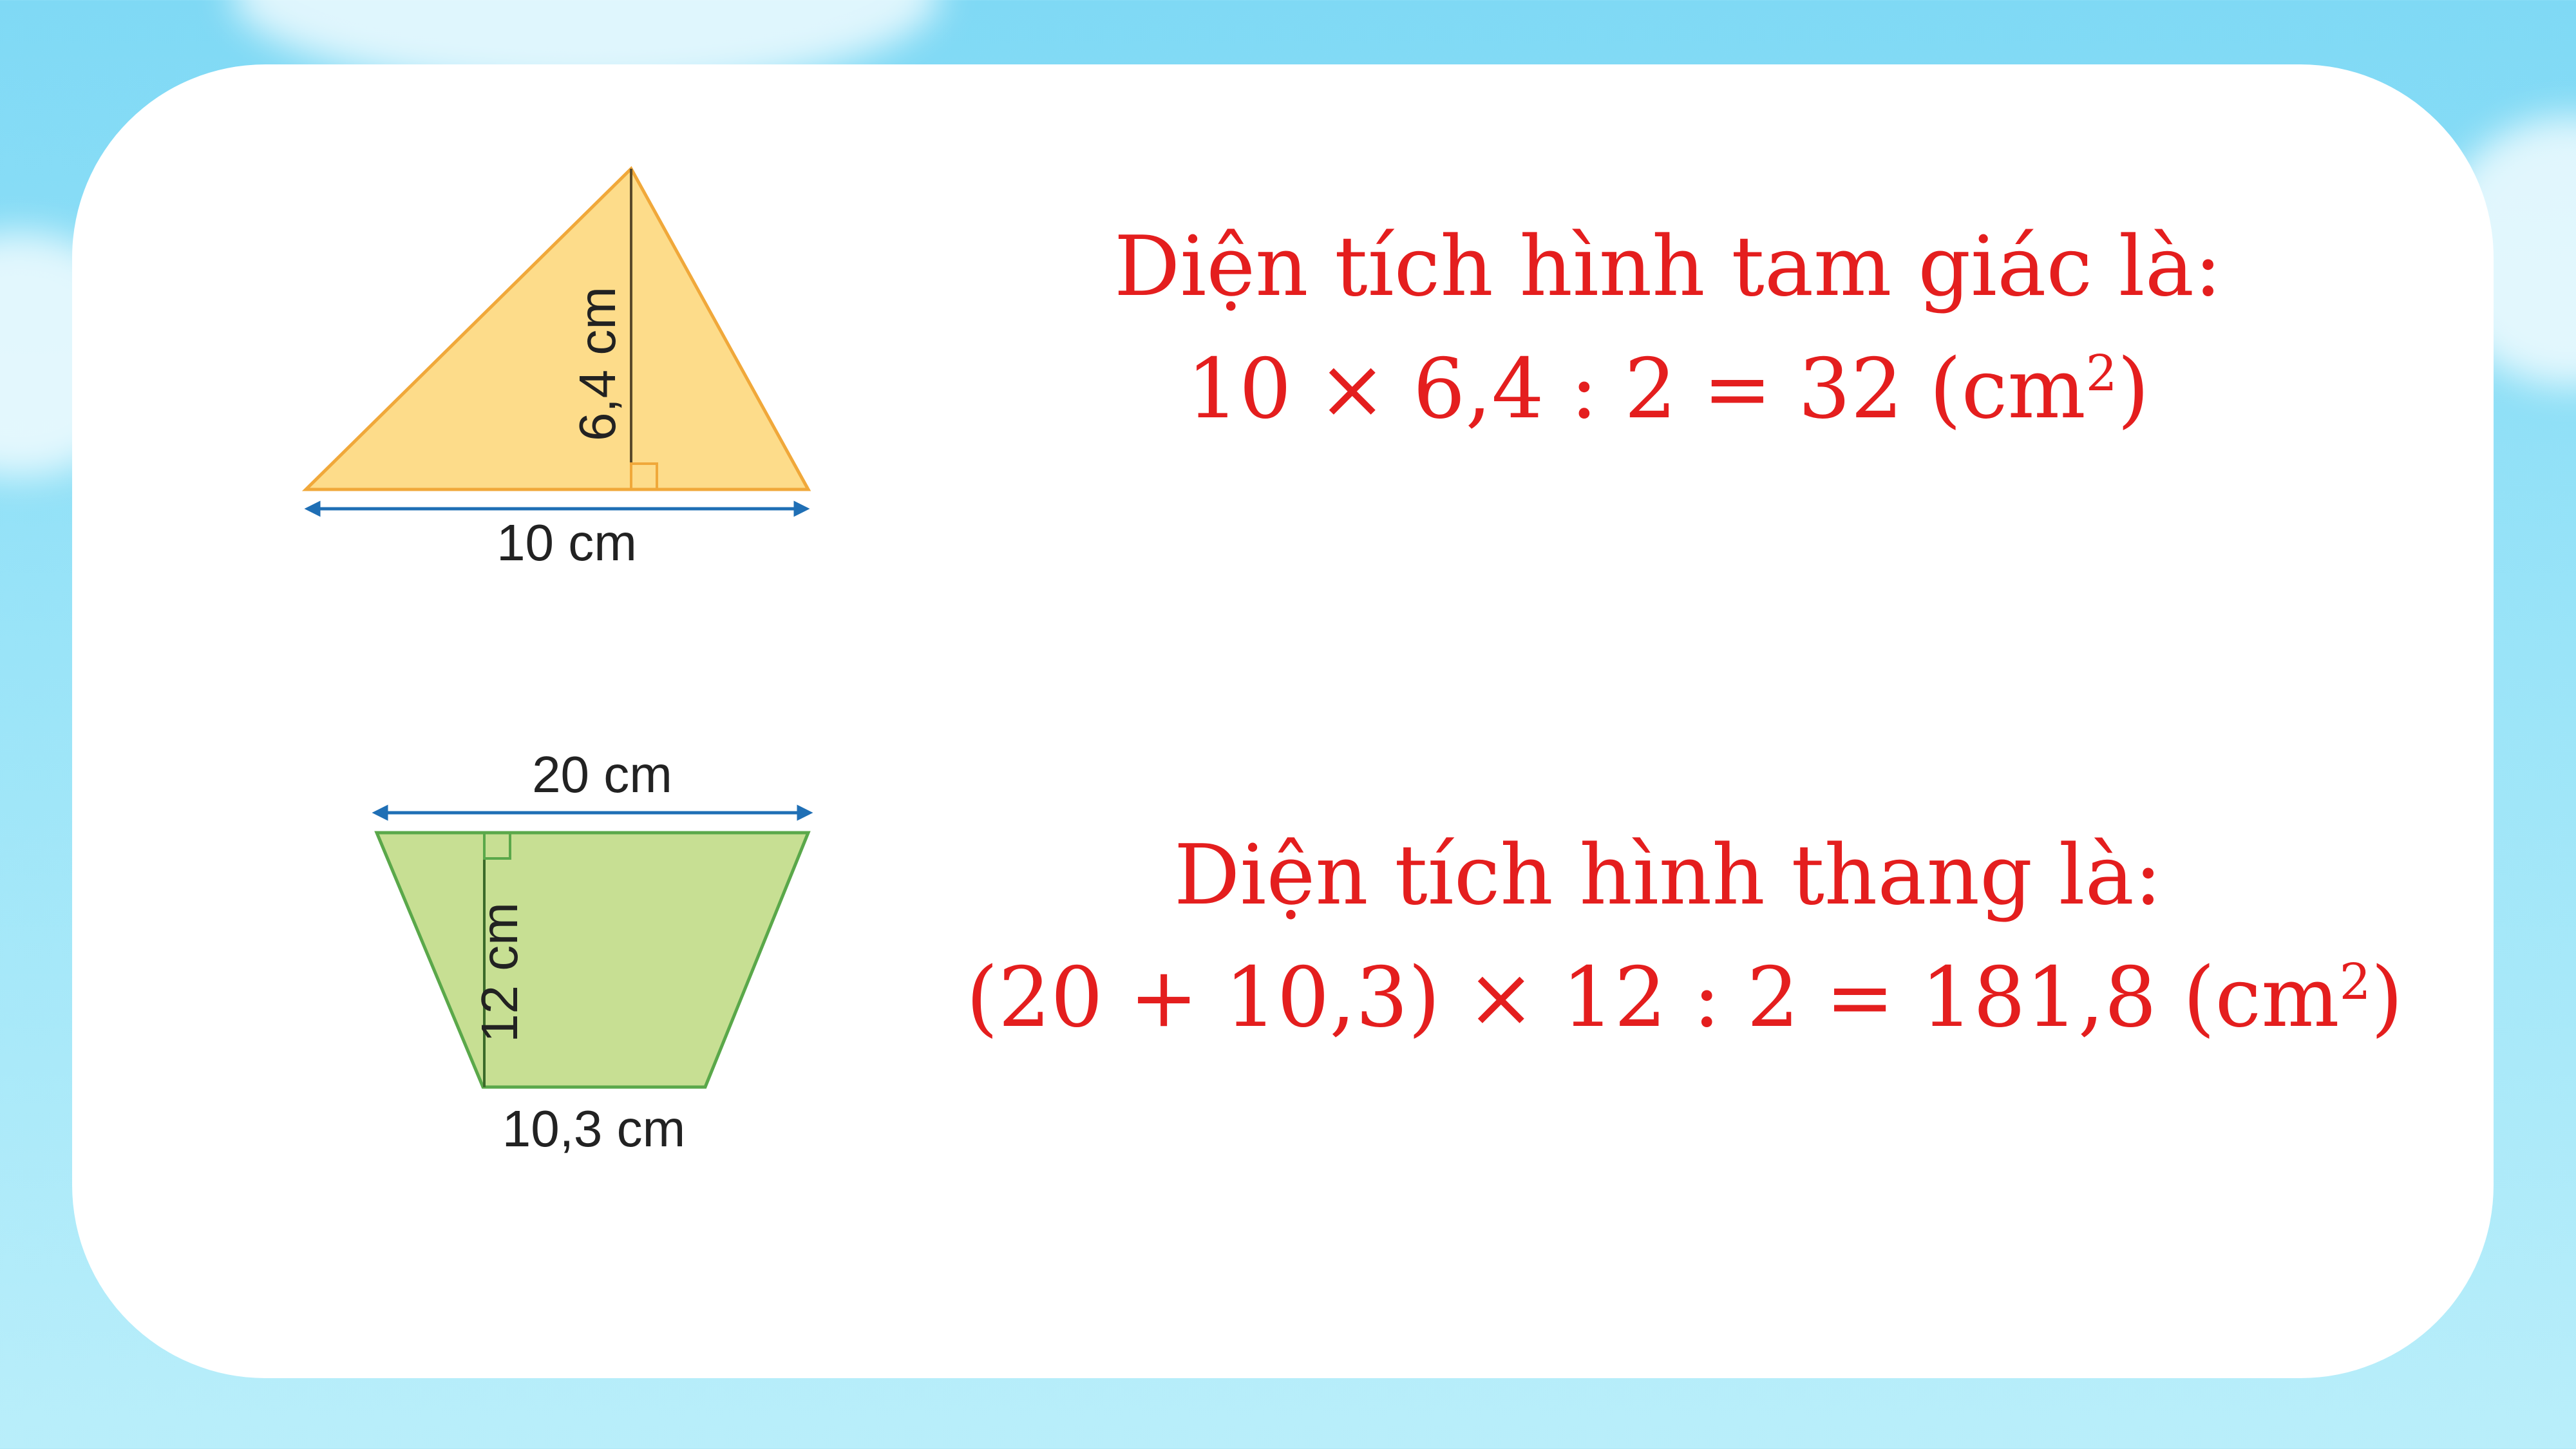 The width and height of the screenshot is (2576, 1449). What do you see at coordinates (592, 960) in the screenshot?
I see `trapezoid-shape` at bounding box center [592, 960].